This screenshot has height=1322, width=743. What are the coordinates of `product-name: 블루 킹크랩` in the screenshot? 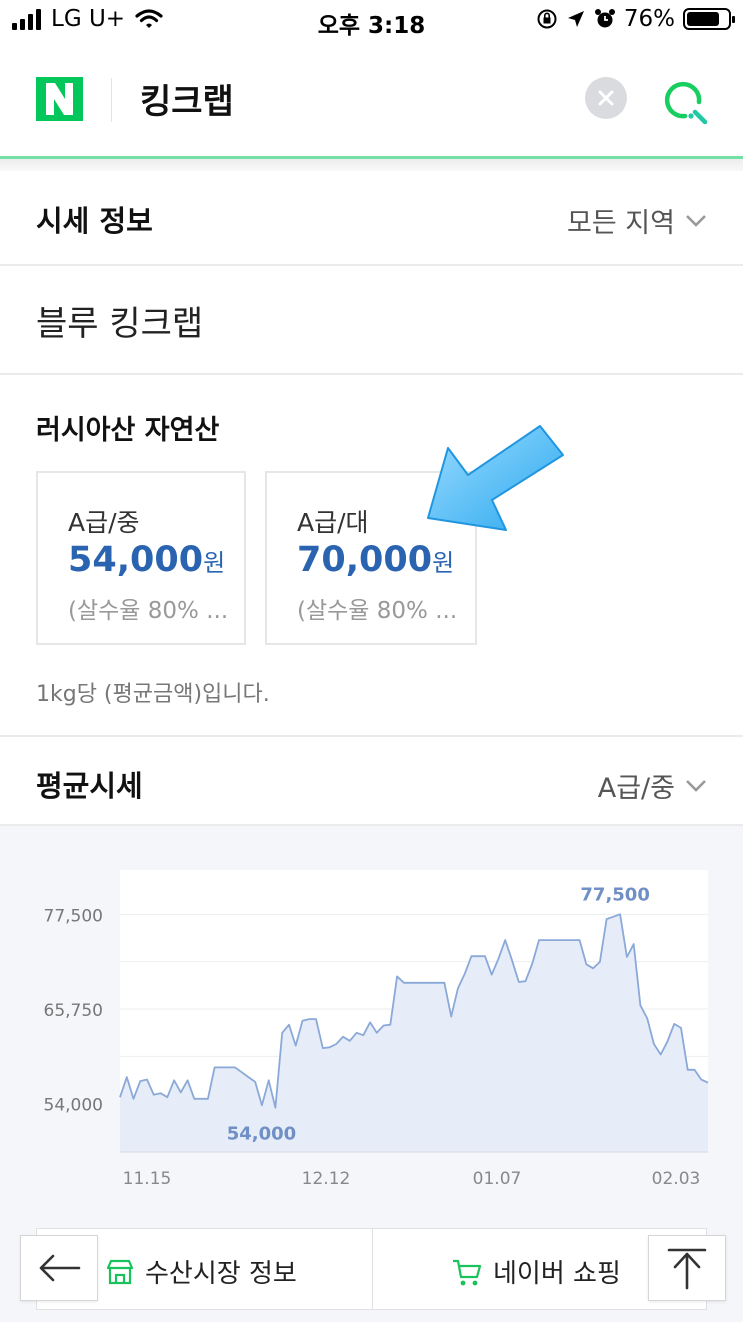 It's located at (120, 324).